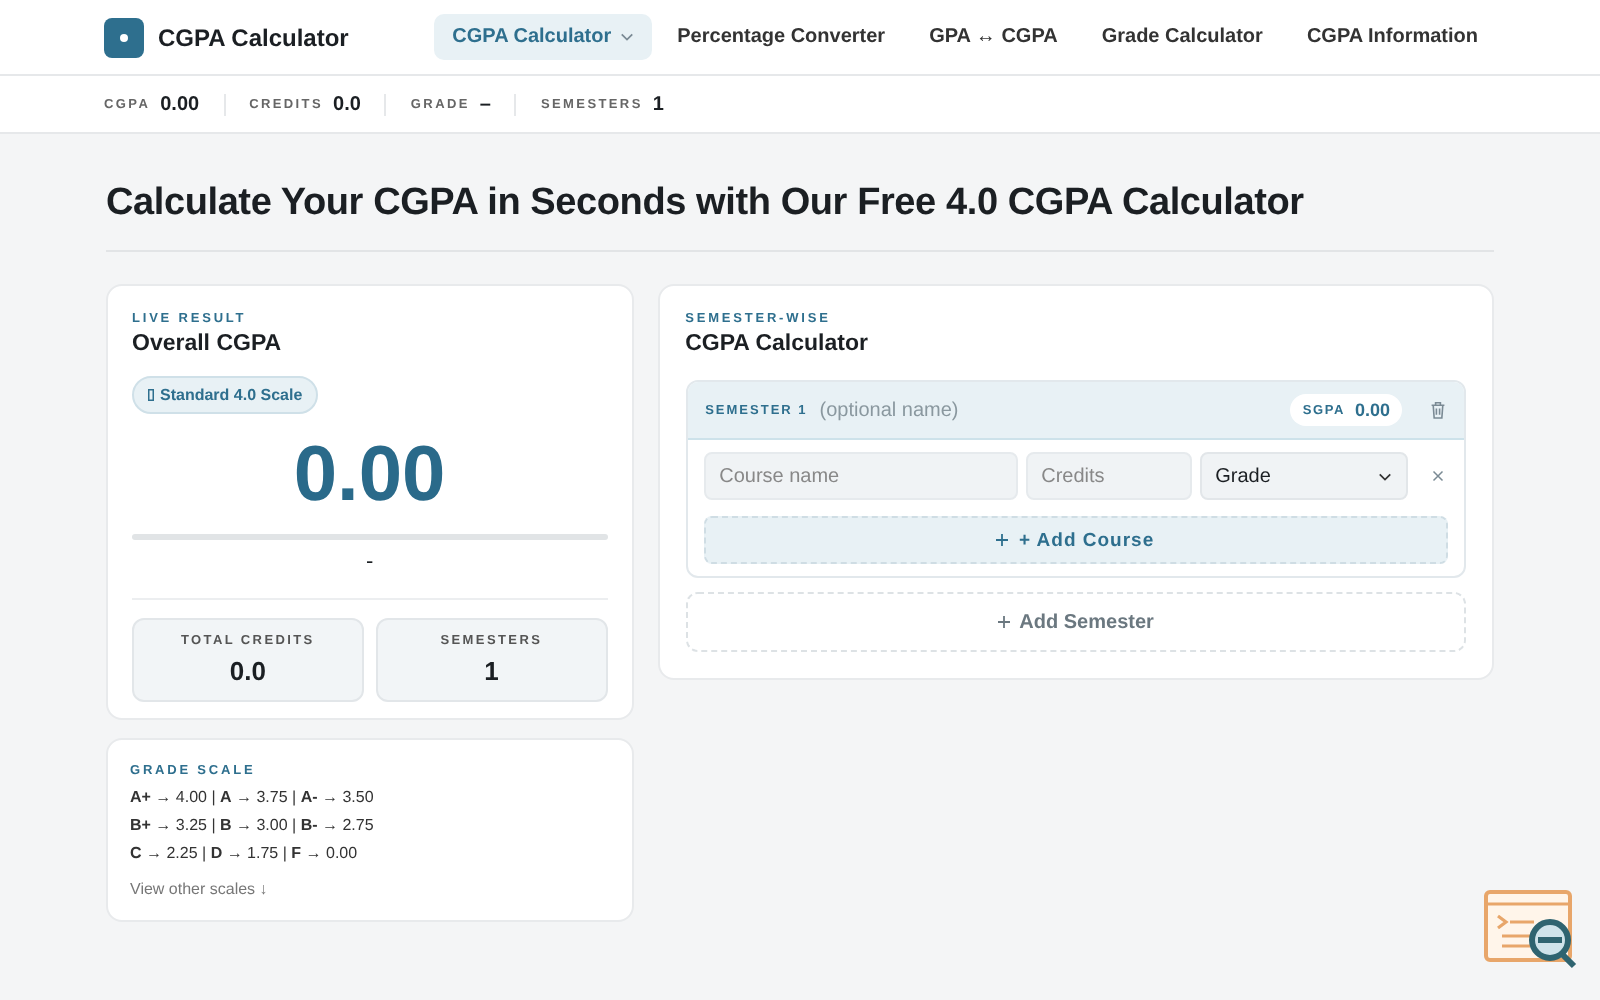 The height and width of the screenshot is (1000, 1600). Describe the element at coordinates (247, 671) in the screenshot. I see `tile-value: 0.0` at that location.